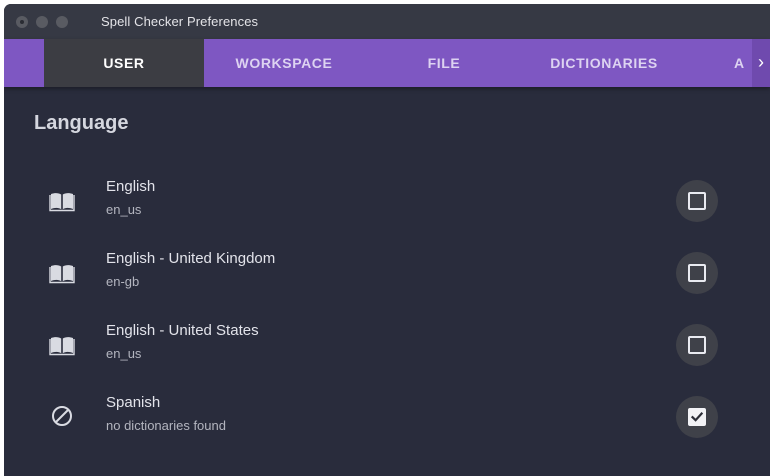  Describe the element at coordinates (81, 123) in the screenshot. I see `section-title-language: Language` at that location.